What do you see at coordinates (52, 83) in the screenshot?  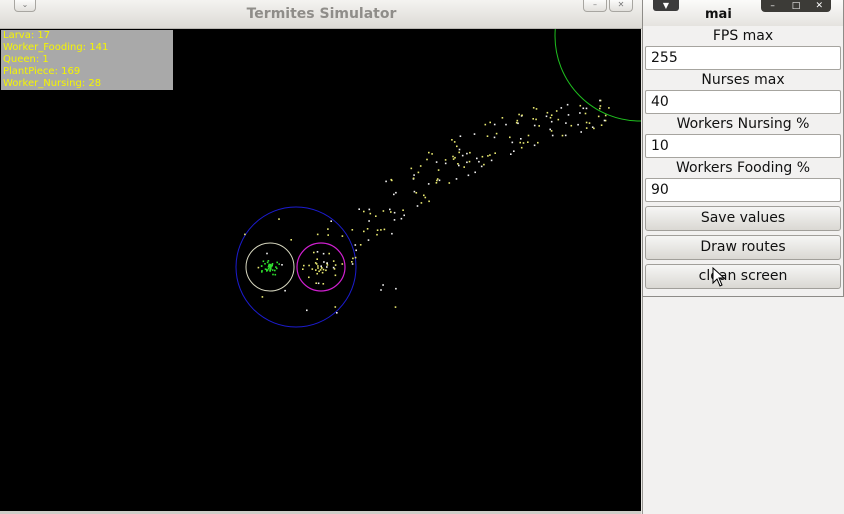 I see `stat-worker-nursing: Worker_Nursing: 28` at bounding box center [52, 83].